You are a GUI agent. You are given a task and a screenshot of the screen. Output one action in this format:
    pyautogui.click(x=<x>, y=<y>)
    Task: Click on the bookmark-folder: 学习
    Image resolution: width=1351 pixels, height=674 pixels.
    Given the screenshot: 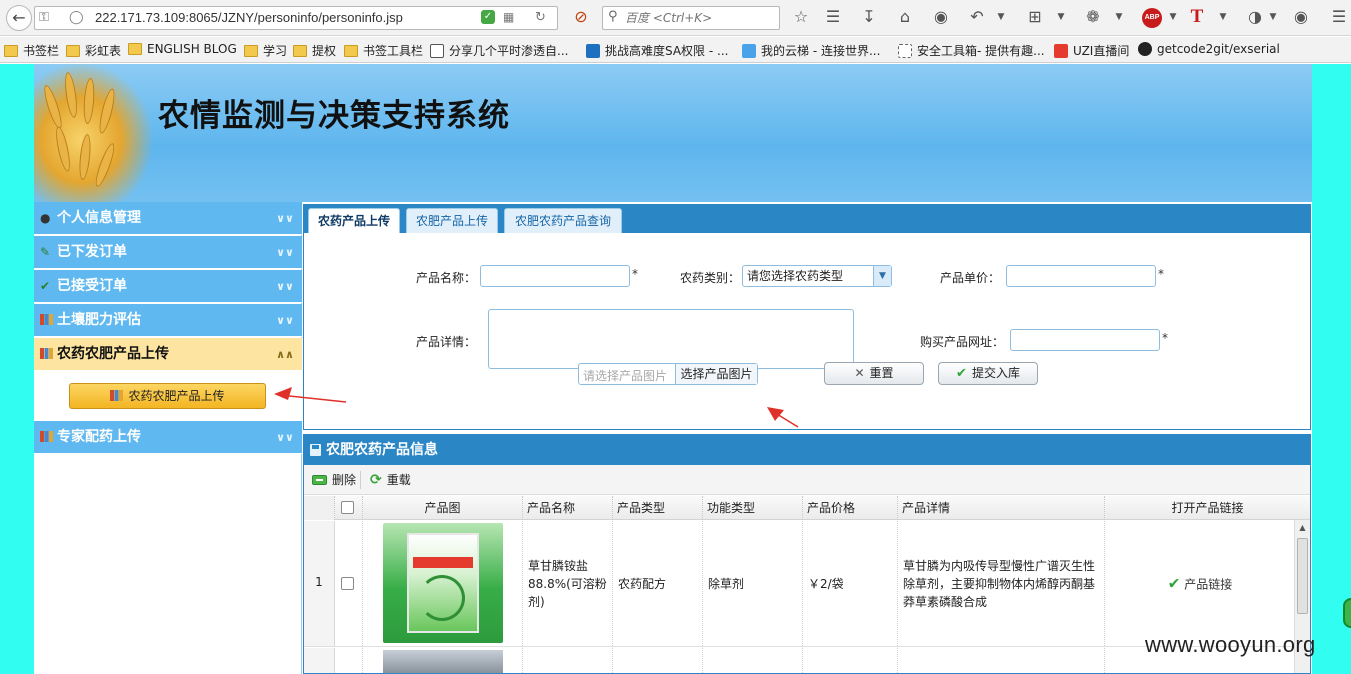 What is the action you would take?
    pyautogui.click(x=265, y=50)
    